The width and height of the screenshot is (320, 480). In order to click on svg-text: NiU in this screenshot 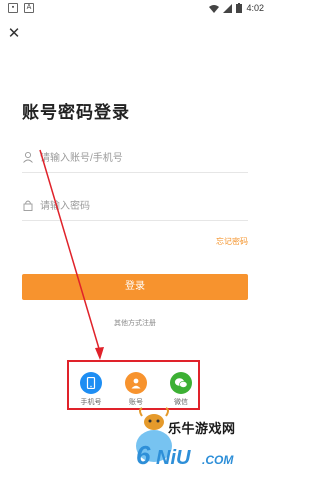, I will do `click(173, 458)`.